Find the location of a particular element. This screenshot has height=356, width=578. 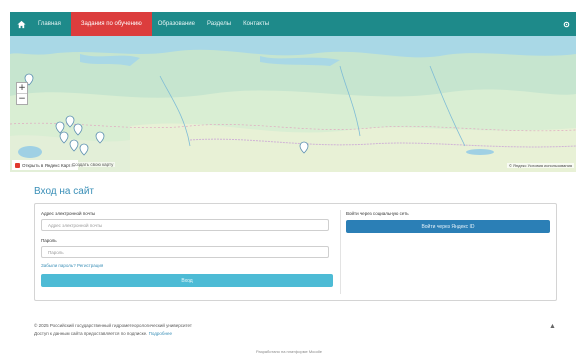

login-button: Вход is located at coordinates (187, 280).